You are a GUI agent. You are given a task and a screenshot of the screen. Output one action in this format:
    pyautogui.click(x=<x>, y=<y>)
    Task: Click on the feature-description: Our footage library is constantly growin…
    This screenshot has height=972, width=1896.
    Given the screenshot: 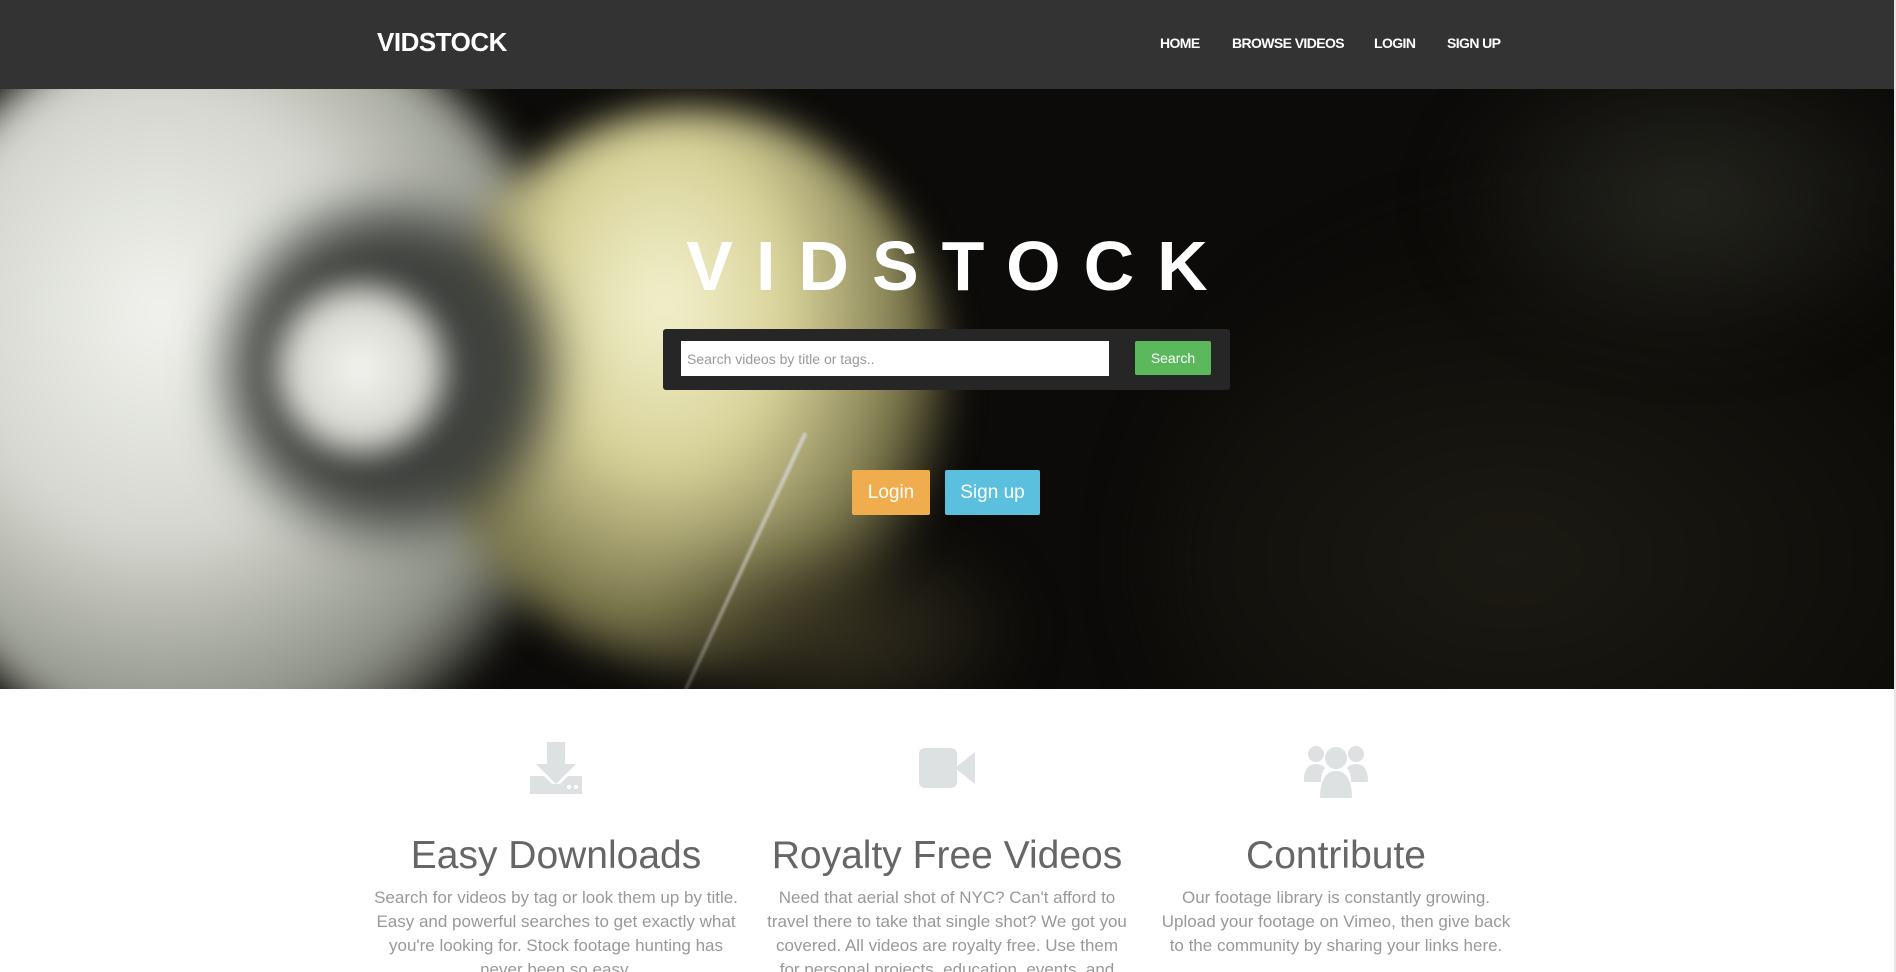 What is the action you would take?
    pyautogui.click(x=1336, y=921)
    